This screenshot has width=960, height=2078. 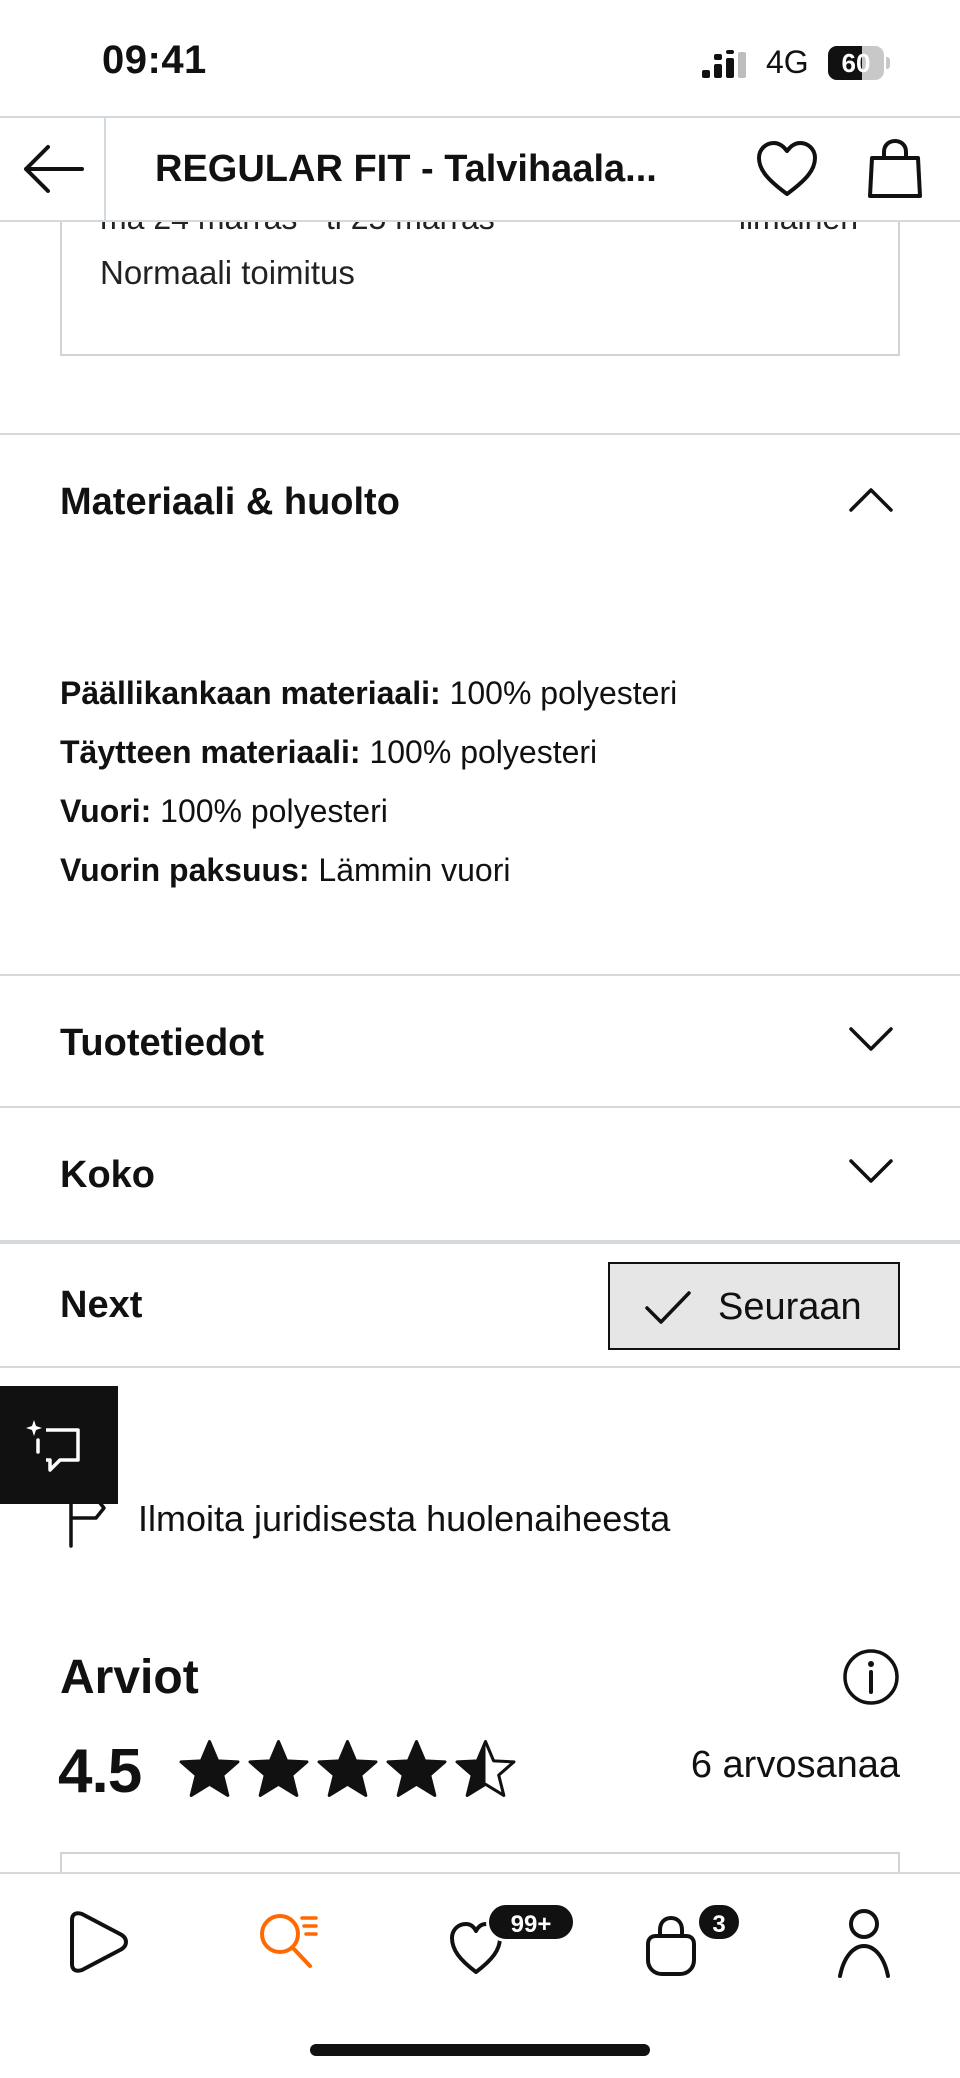 What do you see at coordinates (798, 229) in the screenshot?
I see `delivery-price: ilmainen` at bounding box center [798, 229].